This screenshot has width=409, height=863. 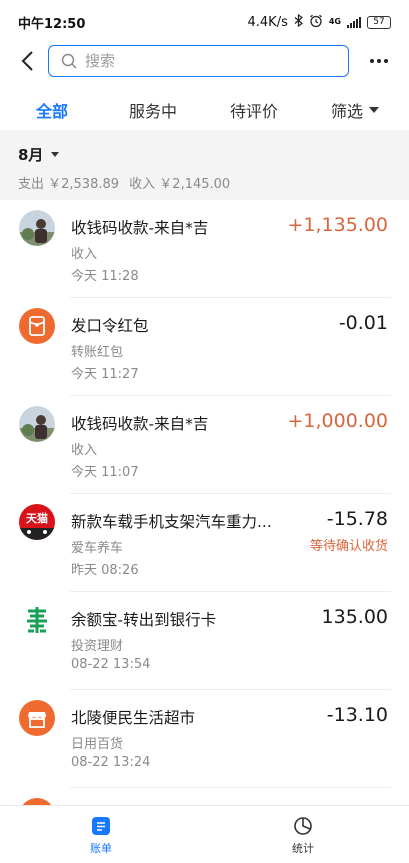 I want to click on tab-filter: 筛选, so click(x=355, y=110).